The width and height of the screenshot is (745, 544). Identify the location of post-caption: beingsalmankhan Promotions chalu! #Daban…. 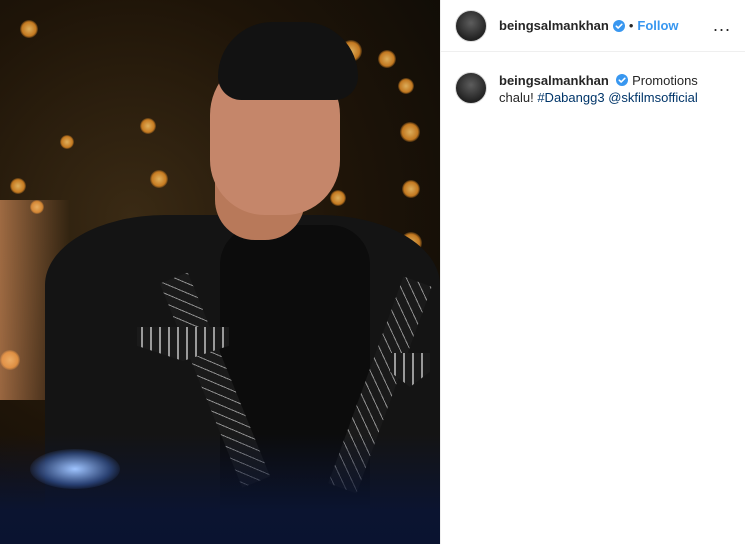
(593, 79).